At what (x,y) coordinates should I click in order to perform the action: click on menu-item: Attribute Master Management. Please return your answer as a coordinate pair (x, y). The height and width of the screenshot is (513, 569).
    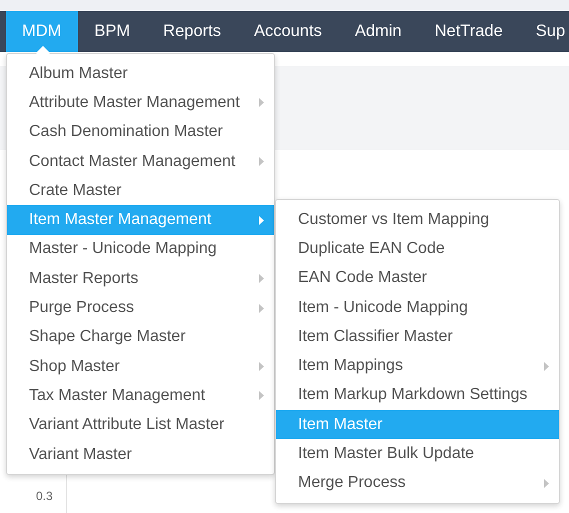
    Looking at the image, I should click on (140, 103).